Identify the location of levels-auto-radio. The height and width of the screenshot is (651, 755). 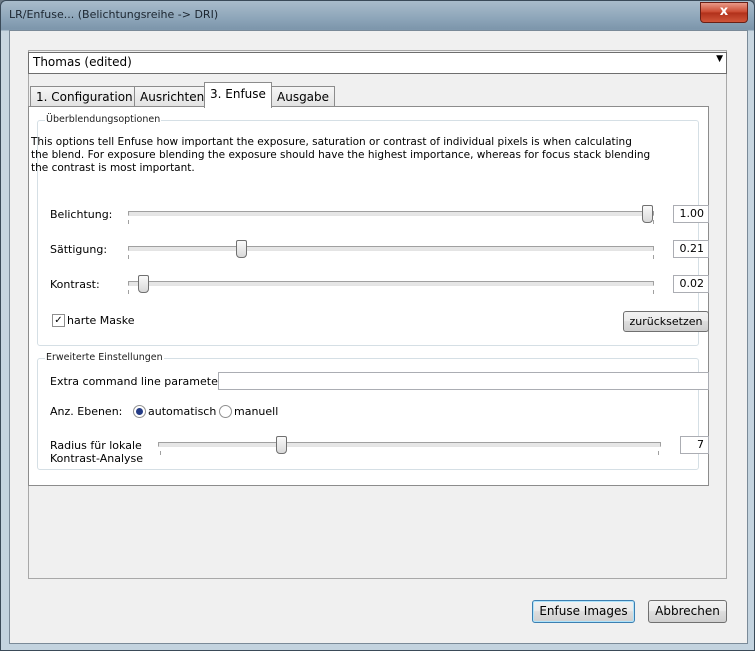
(139, 411).